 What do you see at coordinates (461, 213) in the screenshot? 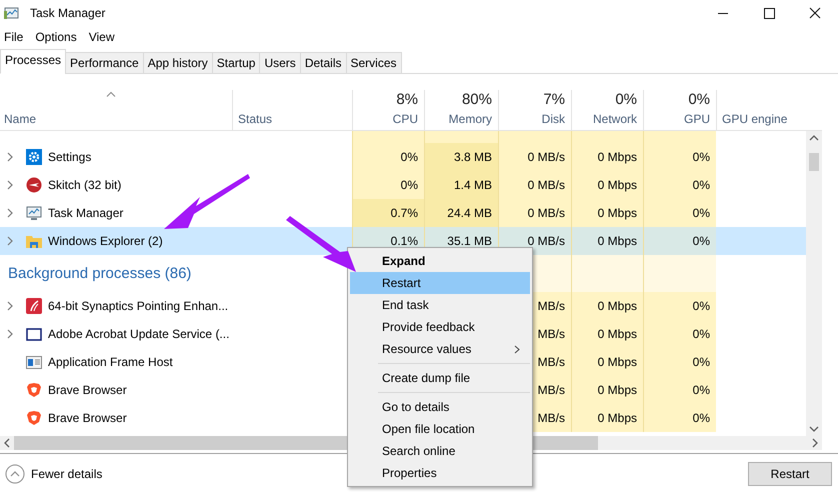
I see `table-cell: 24.4 MB` at bounding box center [461, 213].